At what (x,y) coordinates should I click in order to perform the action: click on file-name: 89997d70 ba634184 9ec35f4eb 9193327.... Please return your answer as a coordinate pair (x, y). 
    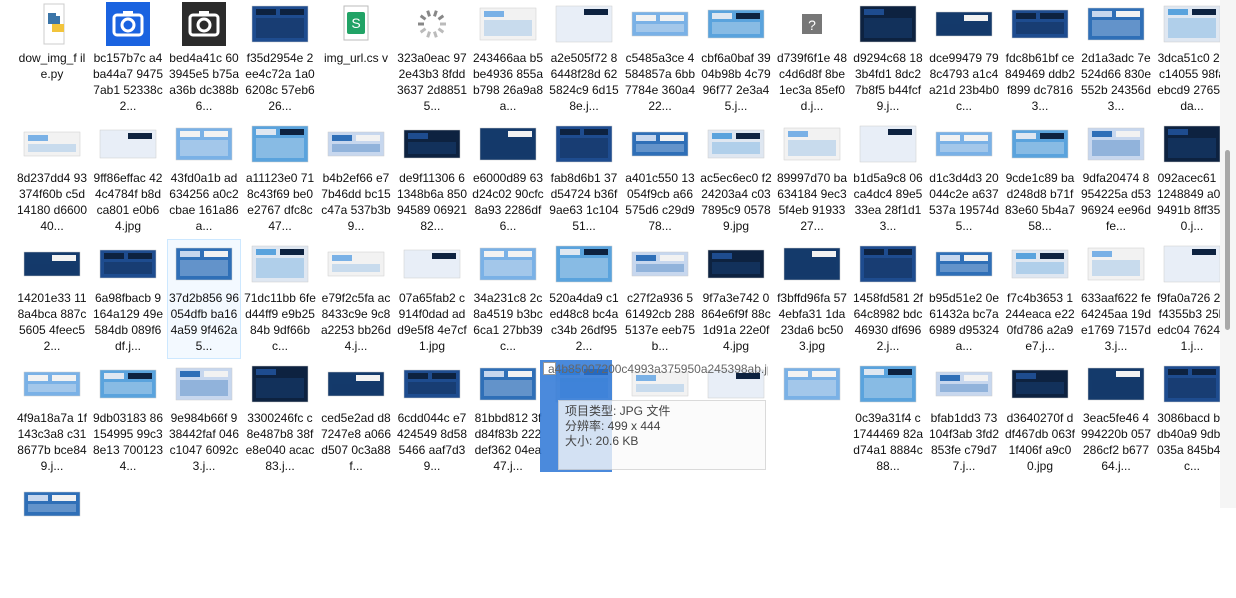
    Looking at the image, I should click on (812, 202).